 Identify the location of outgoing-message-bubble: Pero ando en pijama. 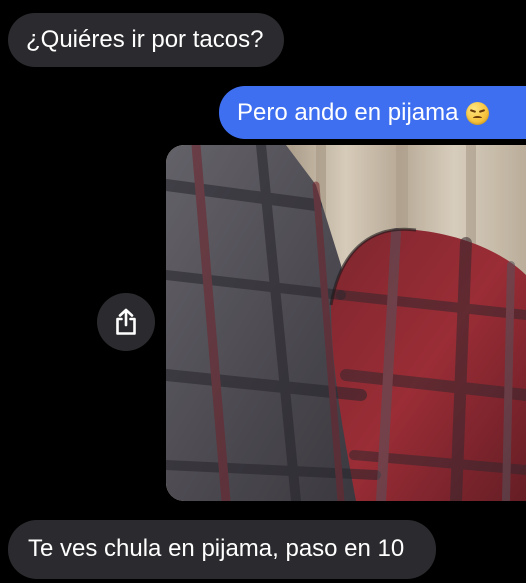
(372, 112).